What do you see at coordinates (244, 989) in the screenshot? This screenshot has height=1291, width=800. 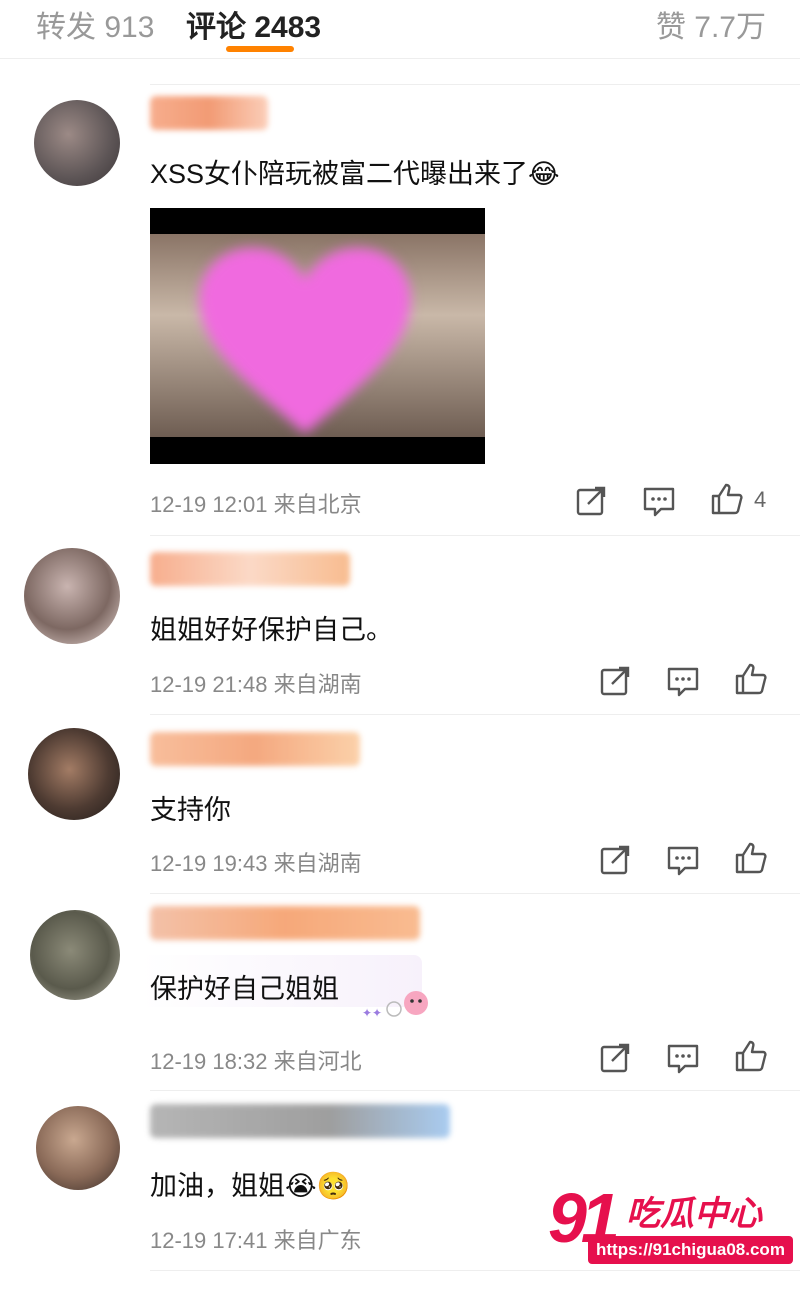 I see `comment-text: 保护好自己姐姐` at bounding box center [244, 989].